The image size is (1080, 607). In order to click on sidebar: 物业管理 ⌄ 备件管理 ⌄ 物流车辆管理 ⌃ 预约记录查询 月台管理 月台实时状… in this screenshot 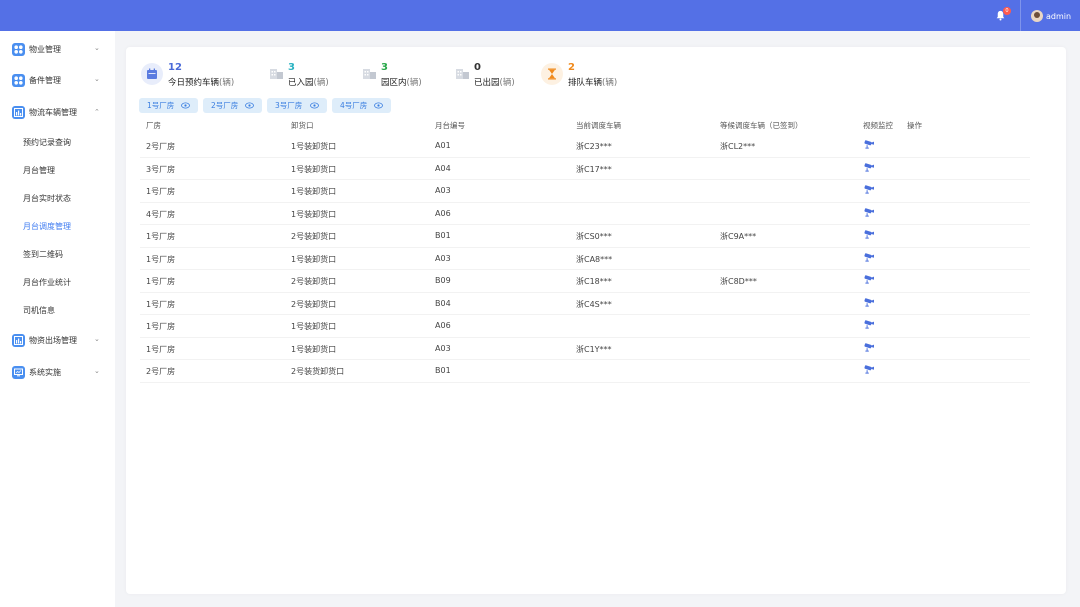, I will do `click(57, 319)`.